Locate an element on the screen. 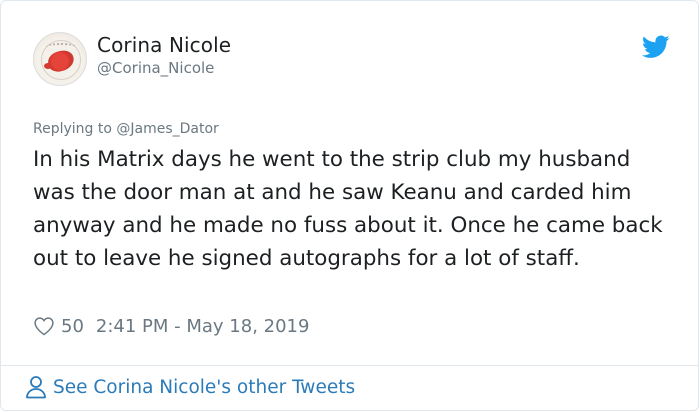  replying-to: Replying to @James_Dator is located at coordinates (126, 129).